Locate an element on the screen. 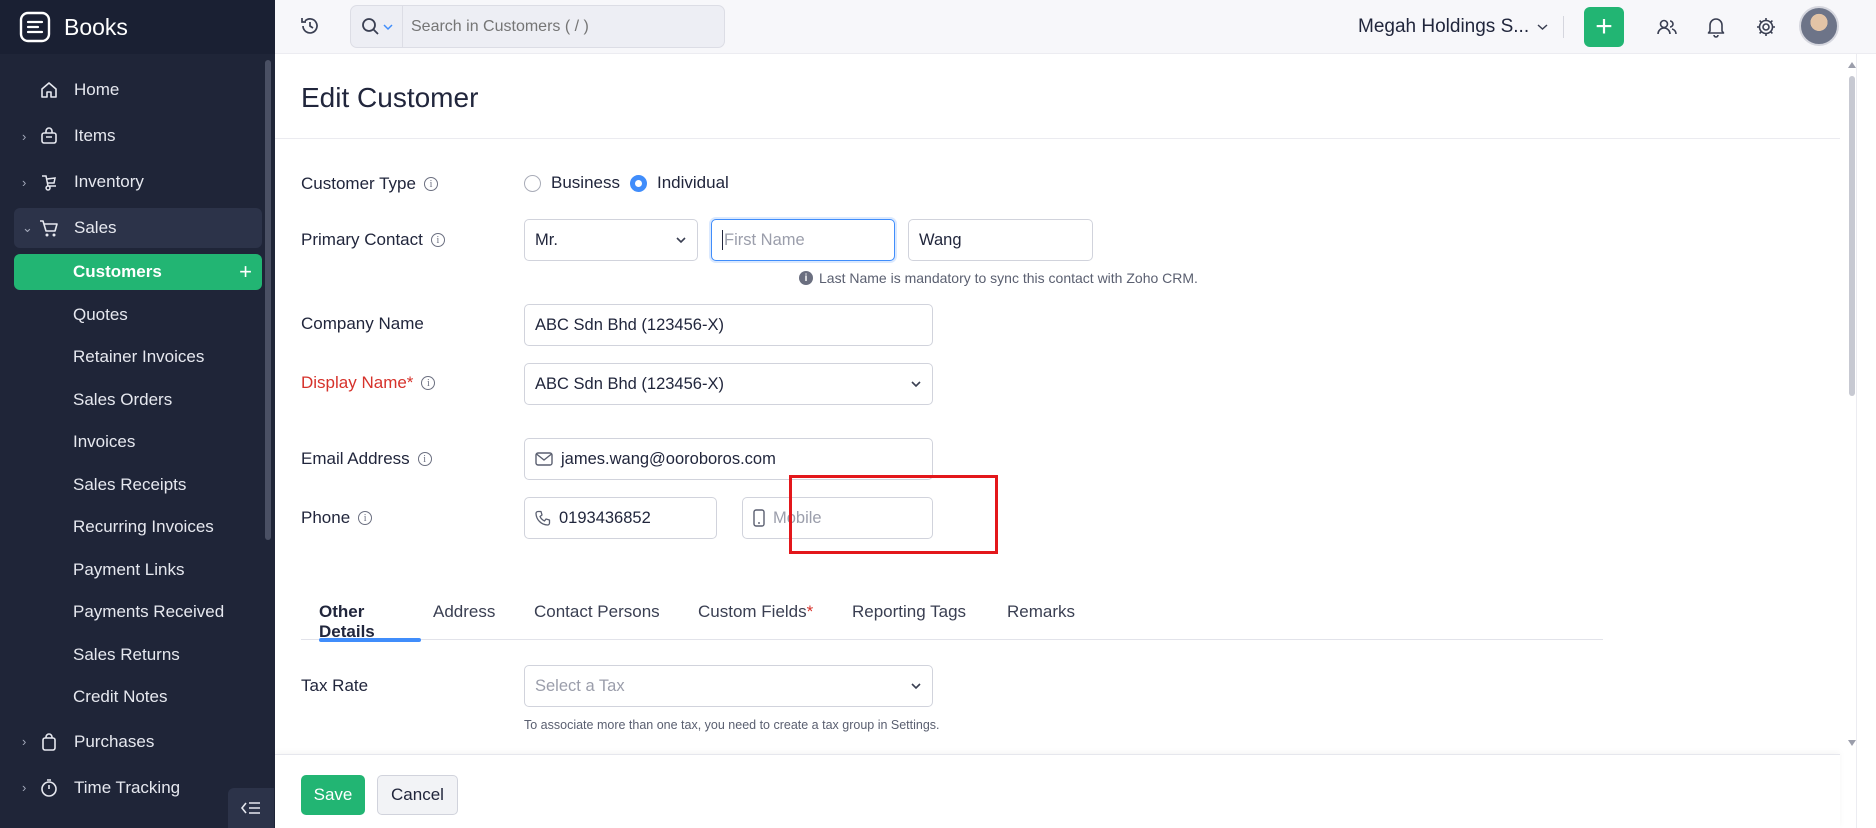 This screenshot has width=1876, height=828. sidebar-item-label: Sales is located at coordinates (95, 227).